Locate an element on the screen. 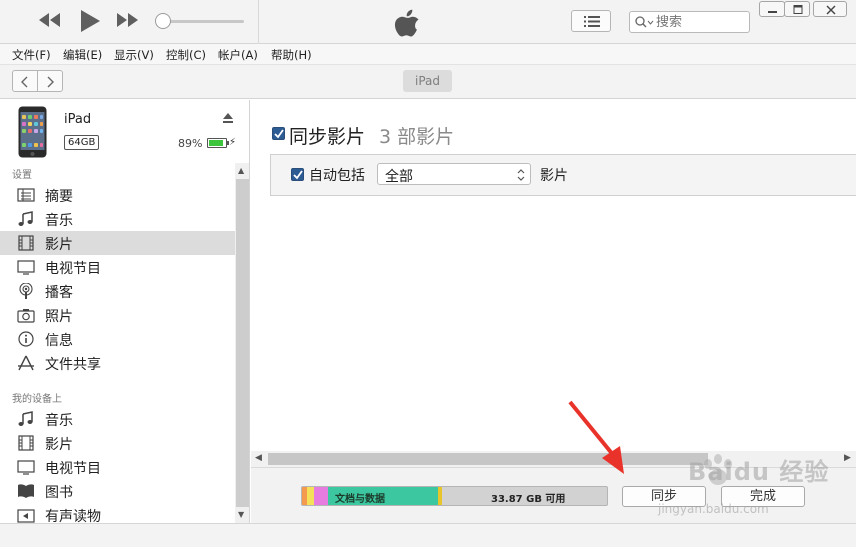  toolbar-divider is located at coordinates (258, 22).